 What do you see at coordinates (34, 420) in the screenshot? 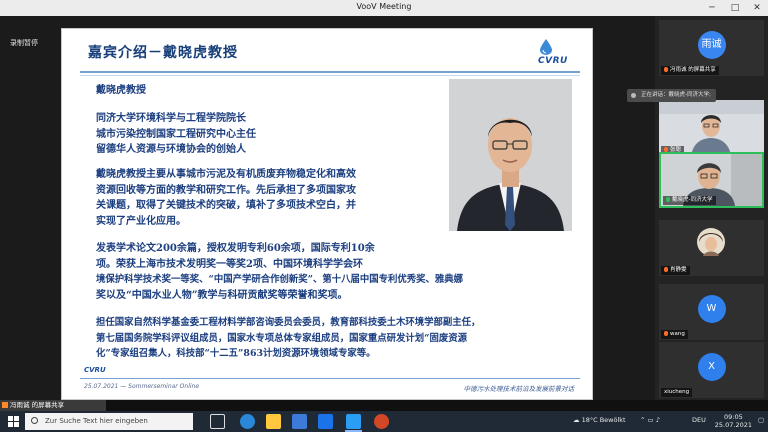
I see `search-icon` at bounding box center [34, 420].